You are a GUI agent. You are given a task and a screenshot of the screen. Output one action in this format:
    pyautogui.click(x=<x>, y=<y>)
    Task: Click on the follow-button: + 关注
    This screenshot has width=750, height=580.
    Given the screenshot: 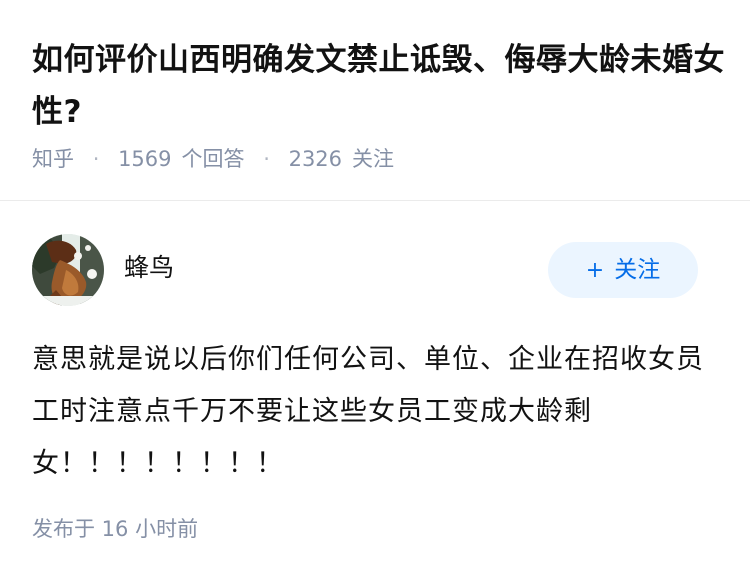 What is the action you would take?
    pyautogui.click(x=623, y=270)
    